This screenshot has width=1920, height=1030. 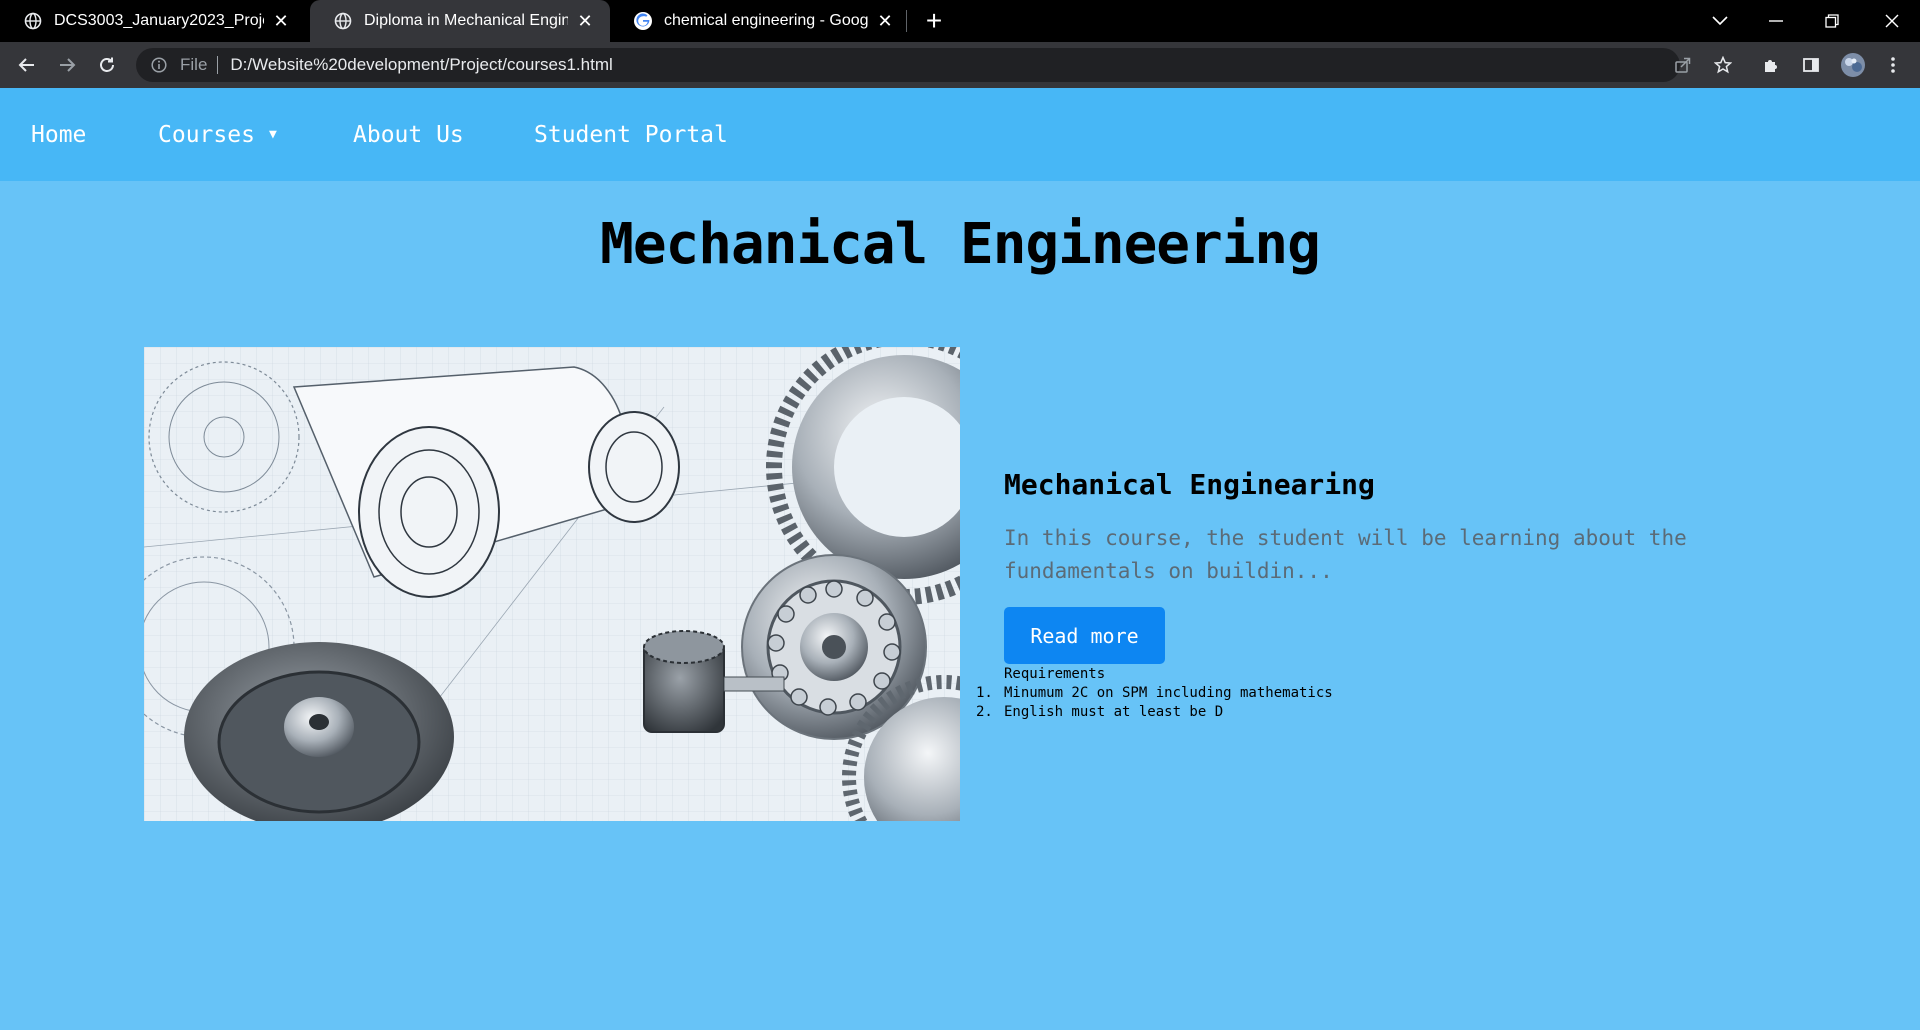 I want to click on requirements-title: Requirements, so click(x=1055, y=674).